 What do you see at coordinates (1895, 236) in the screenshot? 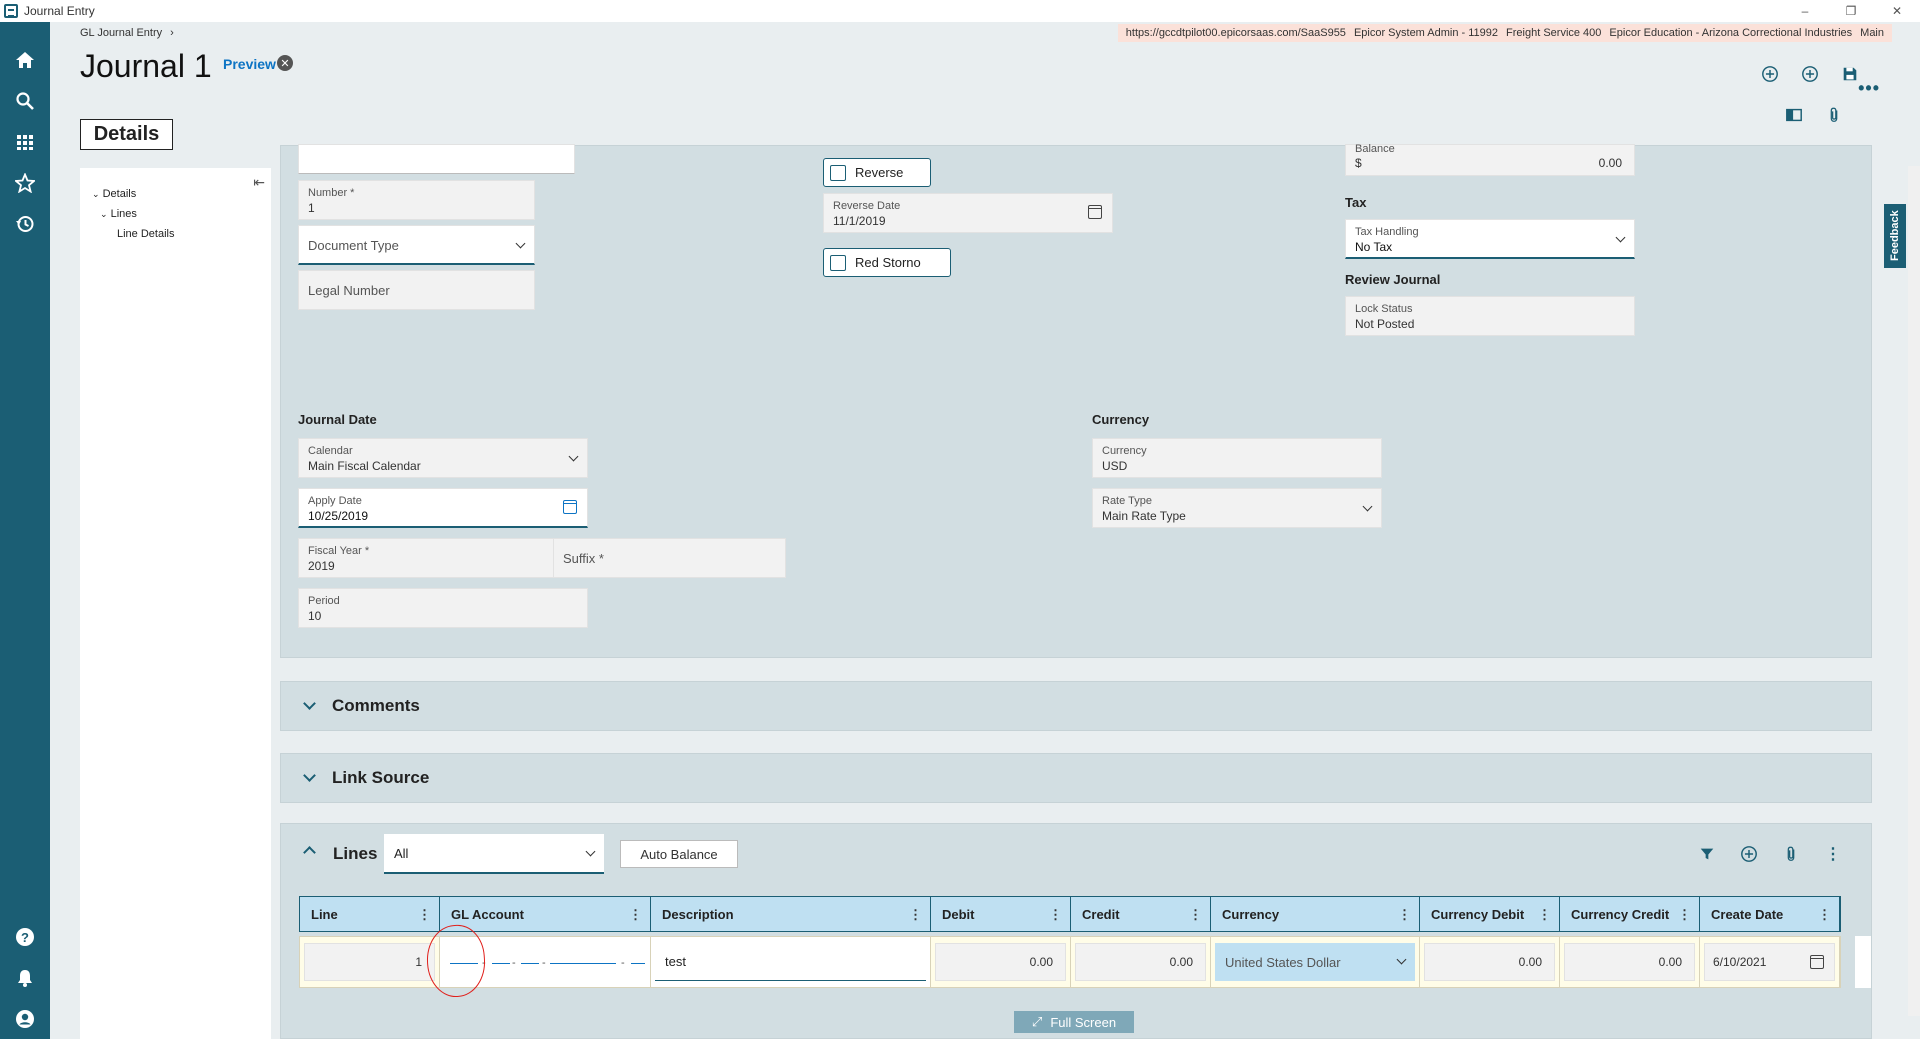
I see `feedback-tab: Feedback` at bounding box center [1895, 236].